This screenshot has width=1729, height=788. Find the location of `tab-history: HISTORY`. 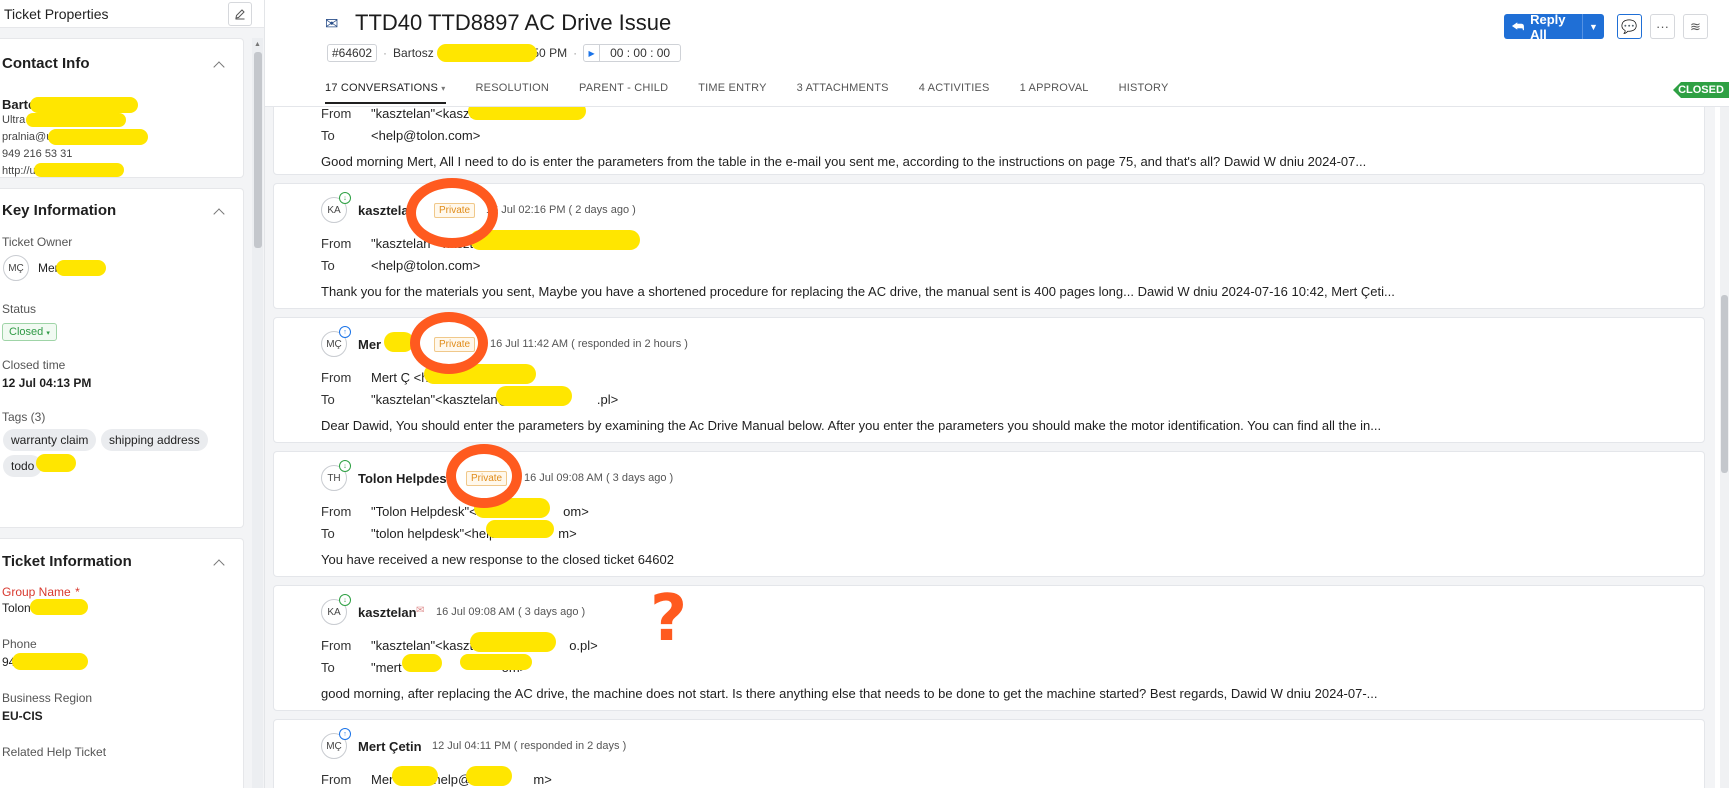

tab-history: HISTORY is located at coordinates (1144, 93).